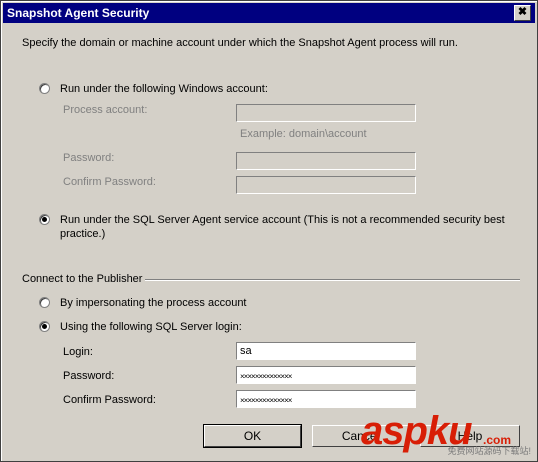 This screenshot has height=462, width=538. I want to click on login-field, so click(326, 351).